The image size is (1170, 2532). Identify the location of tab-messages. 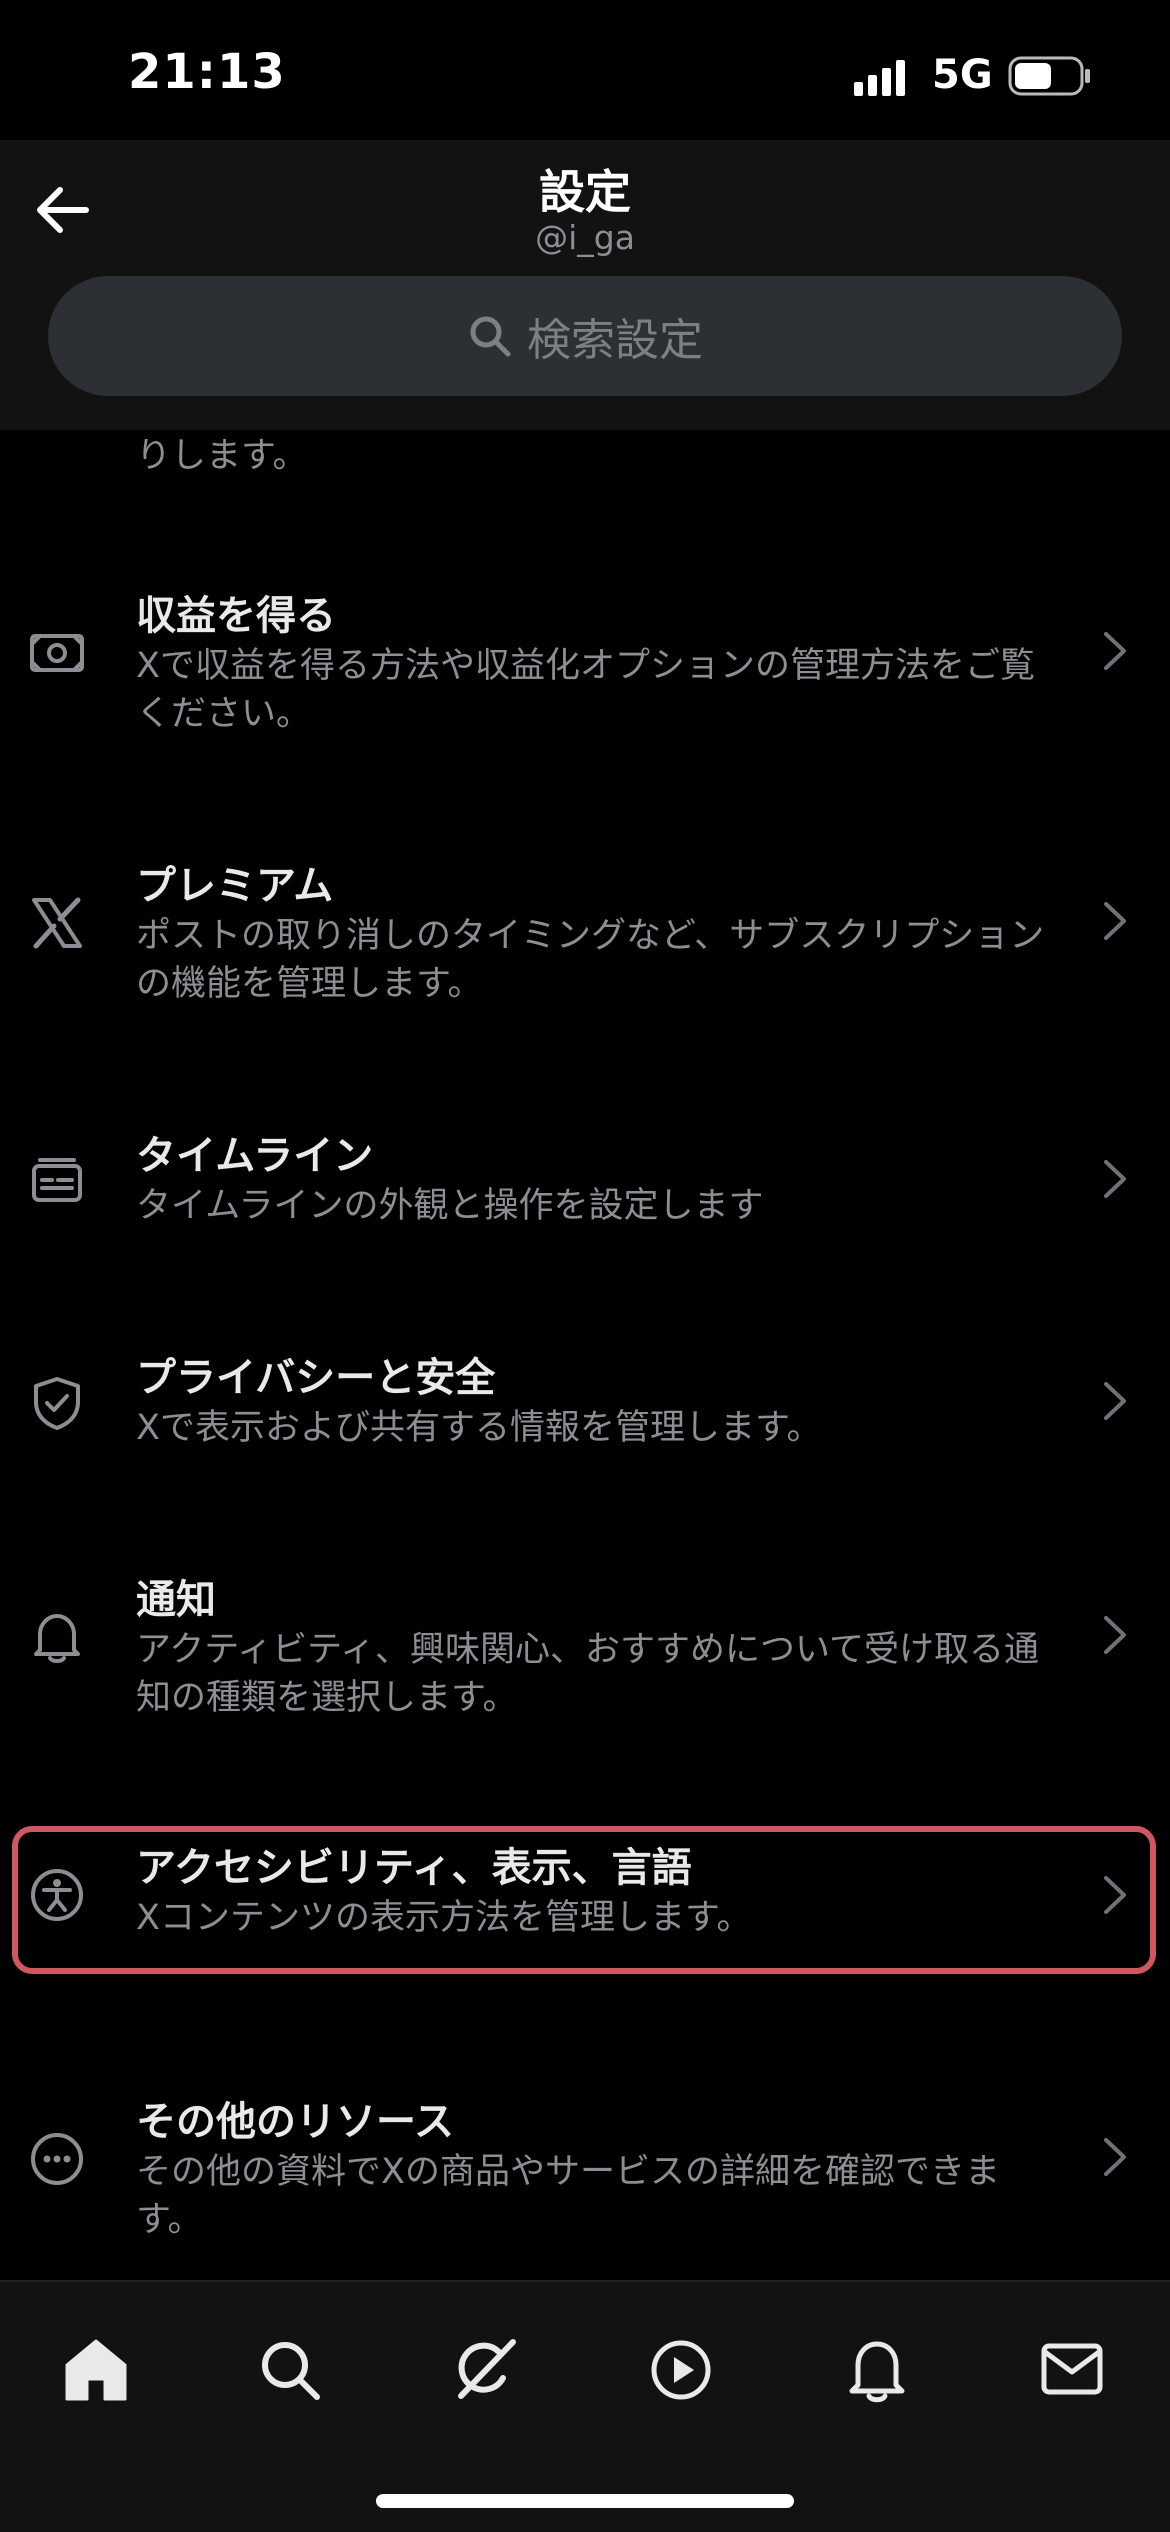
(1072, 2370).